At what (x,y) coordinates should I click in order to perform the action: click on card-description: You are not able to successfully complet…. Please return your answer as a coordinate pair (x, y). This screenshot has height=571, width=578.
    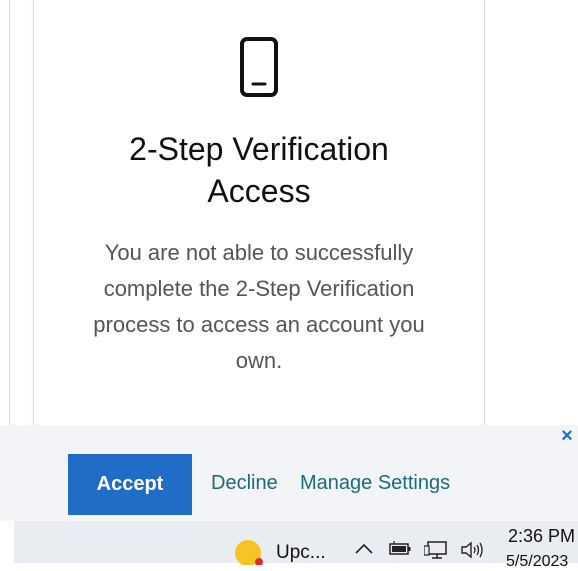
    Looking at the image, I should click on (259, 306).